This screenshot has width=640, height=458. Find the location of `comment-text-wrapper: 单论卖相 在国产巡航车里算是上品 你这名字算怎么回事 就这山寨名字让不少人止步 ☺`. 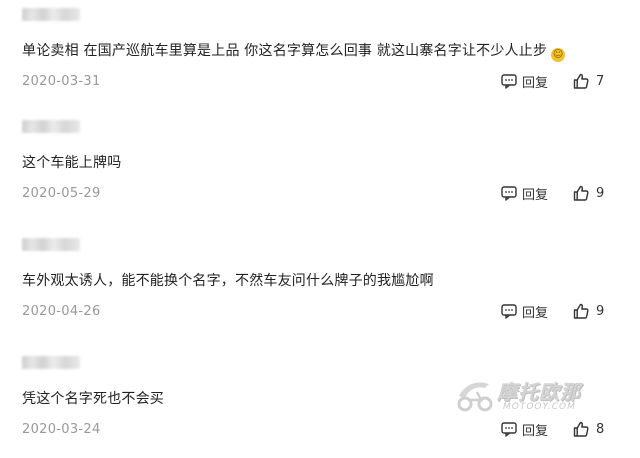

comment-text-wrapper: 单论卖相 在国产巡航车里算是上品 你这名字算怎么回事 就这山寨名字让不少人止步 ☺ is located at coordinates (294, 51).